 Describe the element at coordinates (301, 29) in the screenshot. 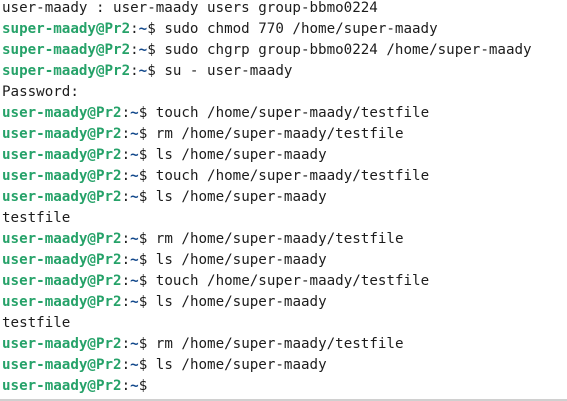

I see `command-text: sudo chmod 770 /home/super-maady` at that location.